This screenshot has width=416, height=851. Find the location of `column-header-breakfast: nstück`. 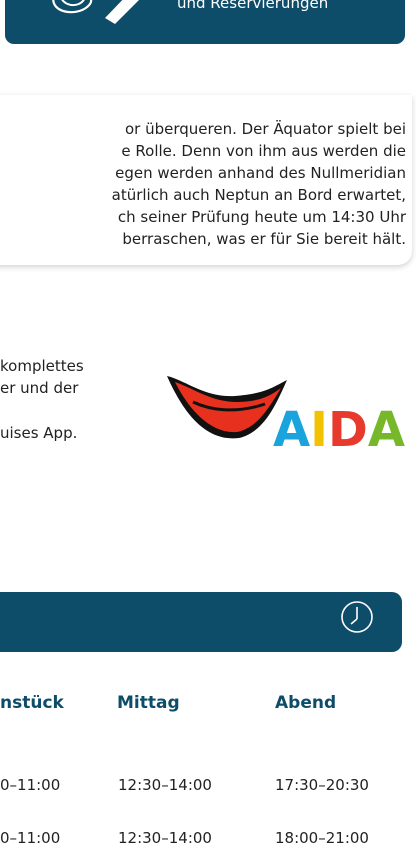

column-header-breakfast: nstück is located at coordinates (32, 703).